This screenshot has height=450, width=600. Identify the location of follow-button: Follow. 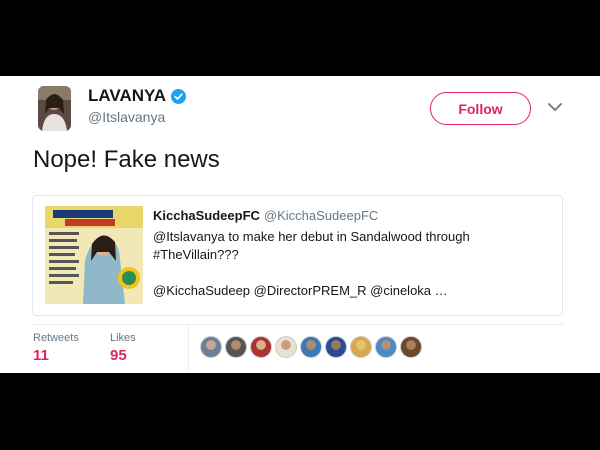
(480, 108).